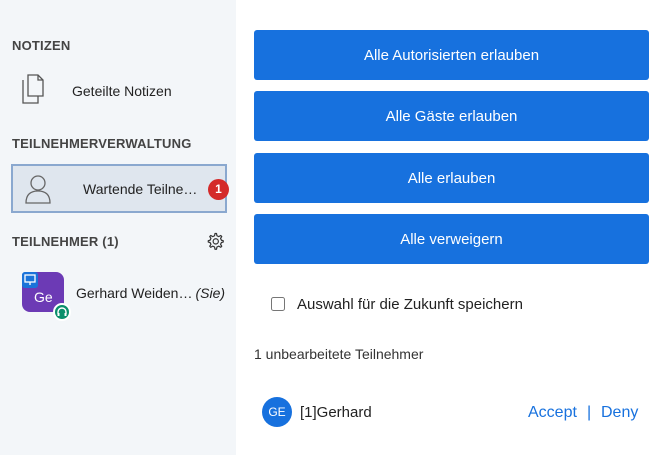  I want to click on accept-link: Accept, so click(552, 413).